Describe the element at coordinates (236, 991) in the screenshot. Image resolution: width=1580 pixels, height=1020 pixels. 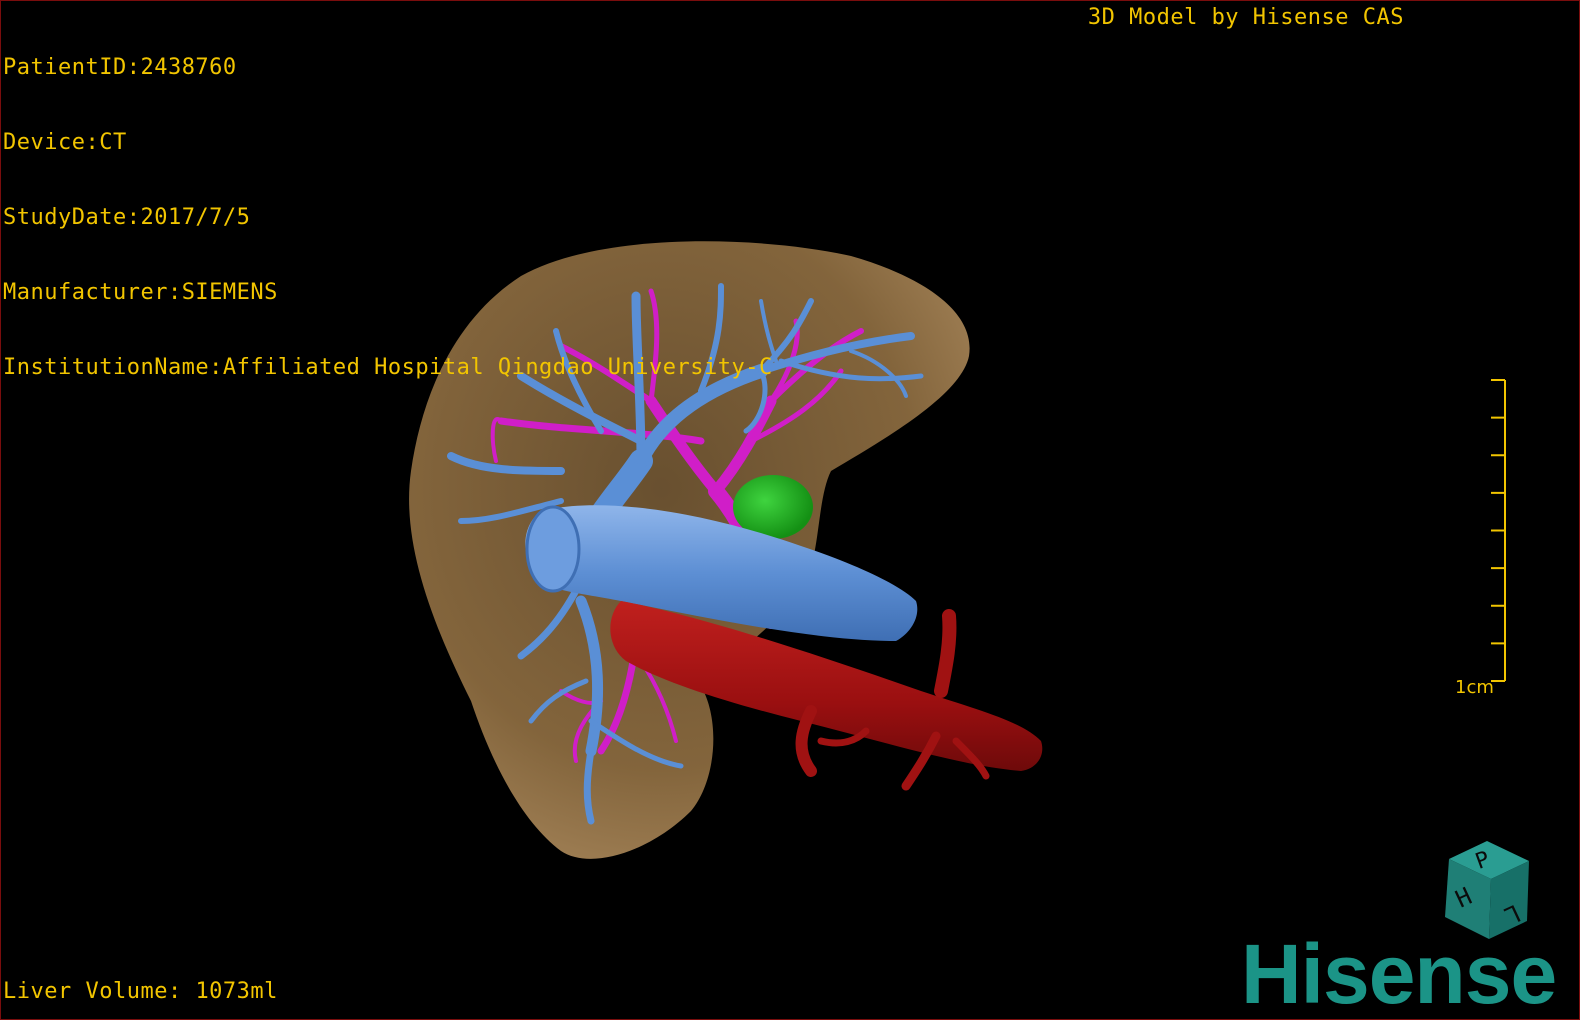
I see `liver-volume-value: 1073ml` at that location.